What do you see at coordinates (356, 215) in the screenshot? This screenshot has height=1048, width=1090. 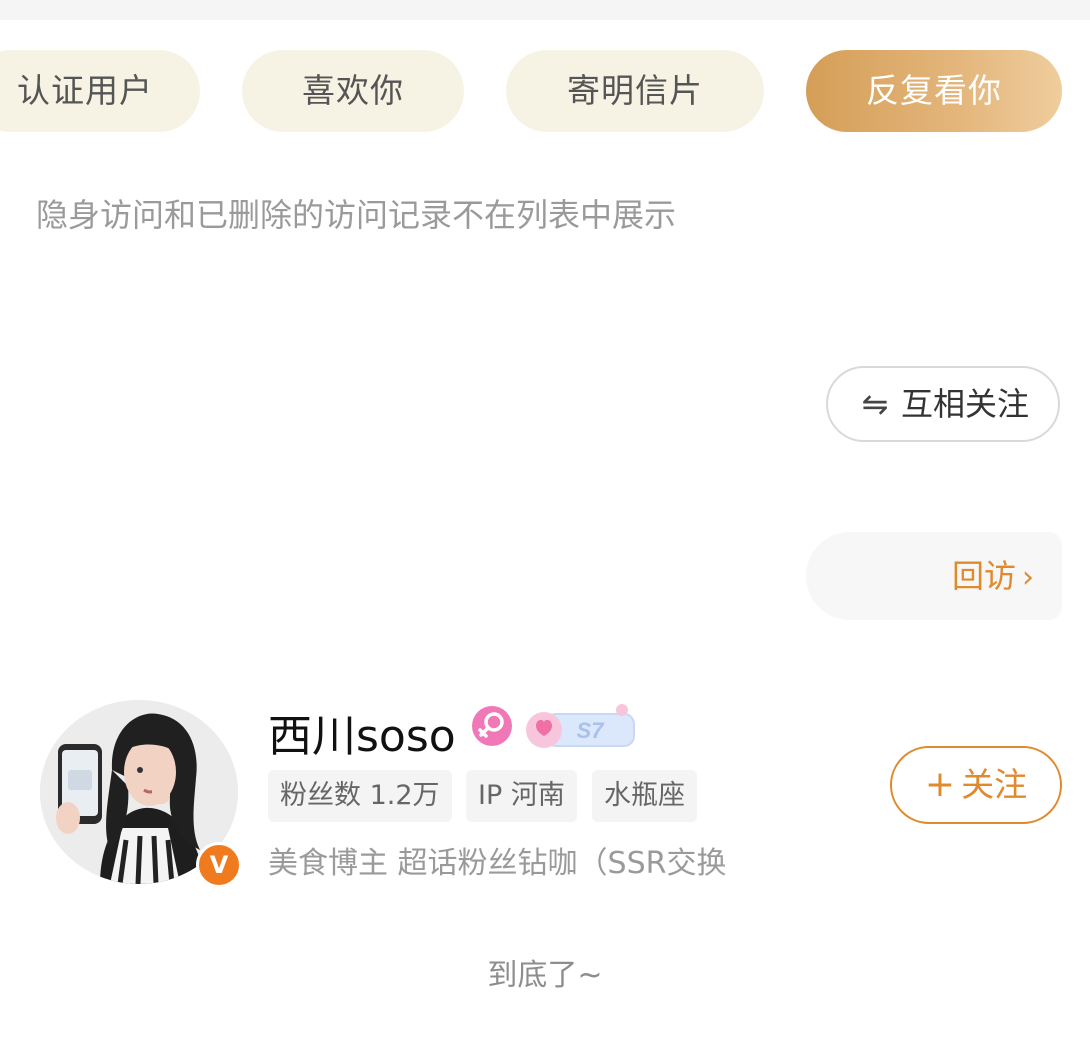 I see `privacy-hint: 隐身访问和已删除的访问记录不在列表中展示` at bounding box center [356, 215].